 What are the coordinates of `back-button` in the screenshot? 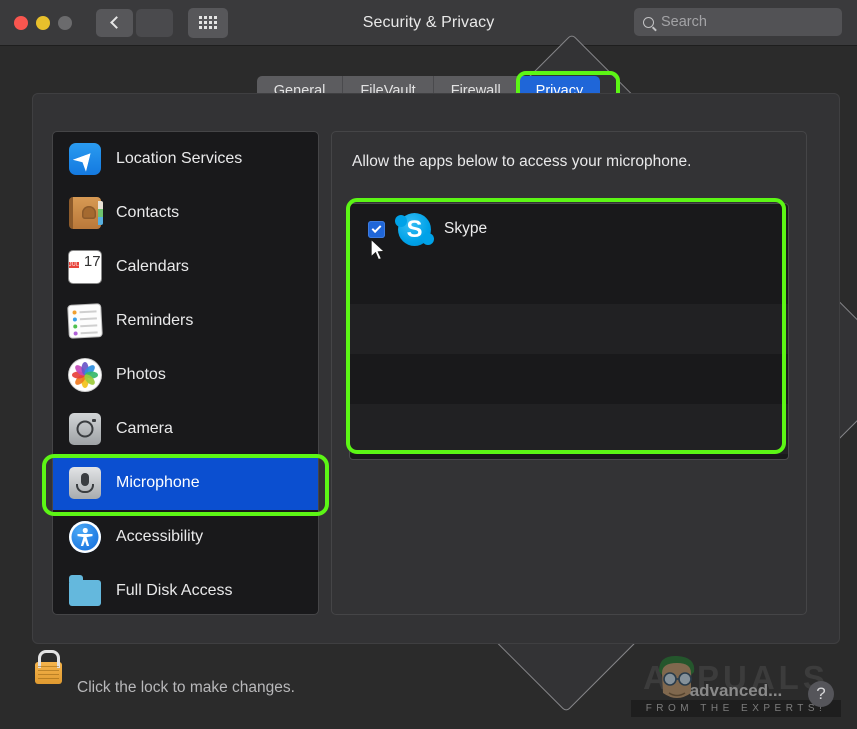 It's located at (114, 22).